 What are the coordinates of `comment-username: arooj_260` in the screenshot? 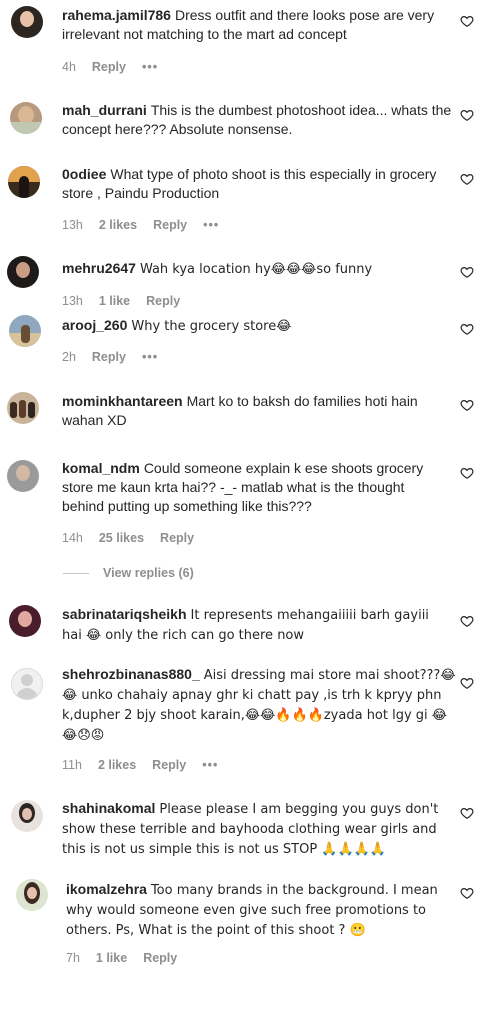 It's located at (94, 325).